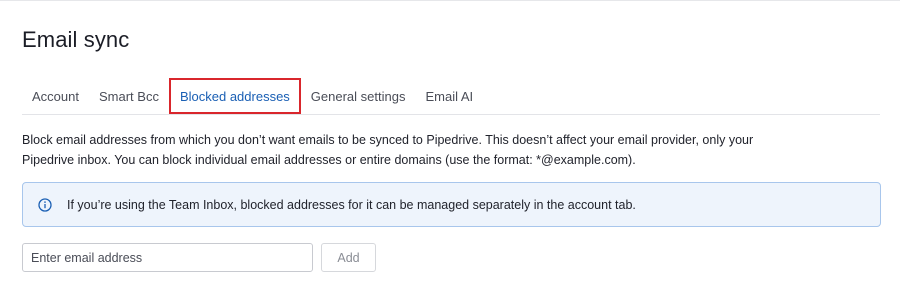 The height and width of the screenshot is (287, 900). I want to click on tabs-divider, so click(451, 114).